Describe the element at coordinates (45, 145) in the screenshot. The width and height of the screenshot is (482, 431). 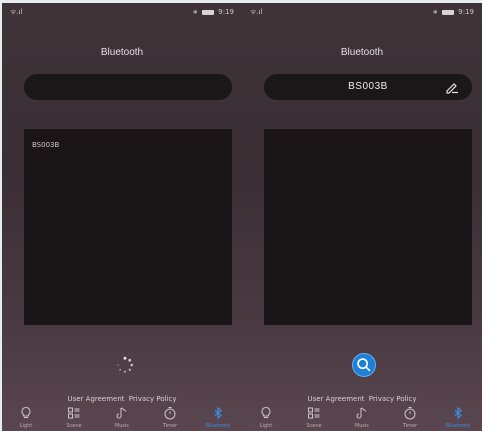
I see `device-list-item: BS003B` at that location.